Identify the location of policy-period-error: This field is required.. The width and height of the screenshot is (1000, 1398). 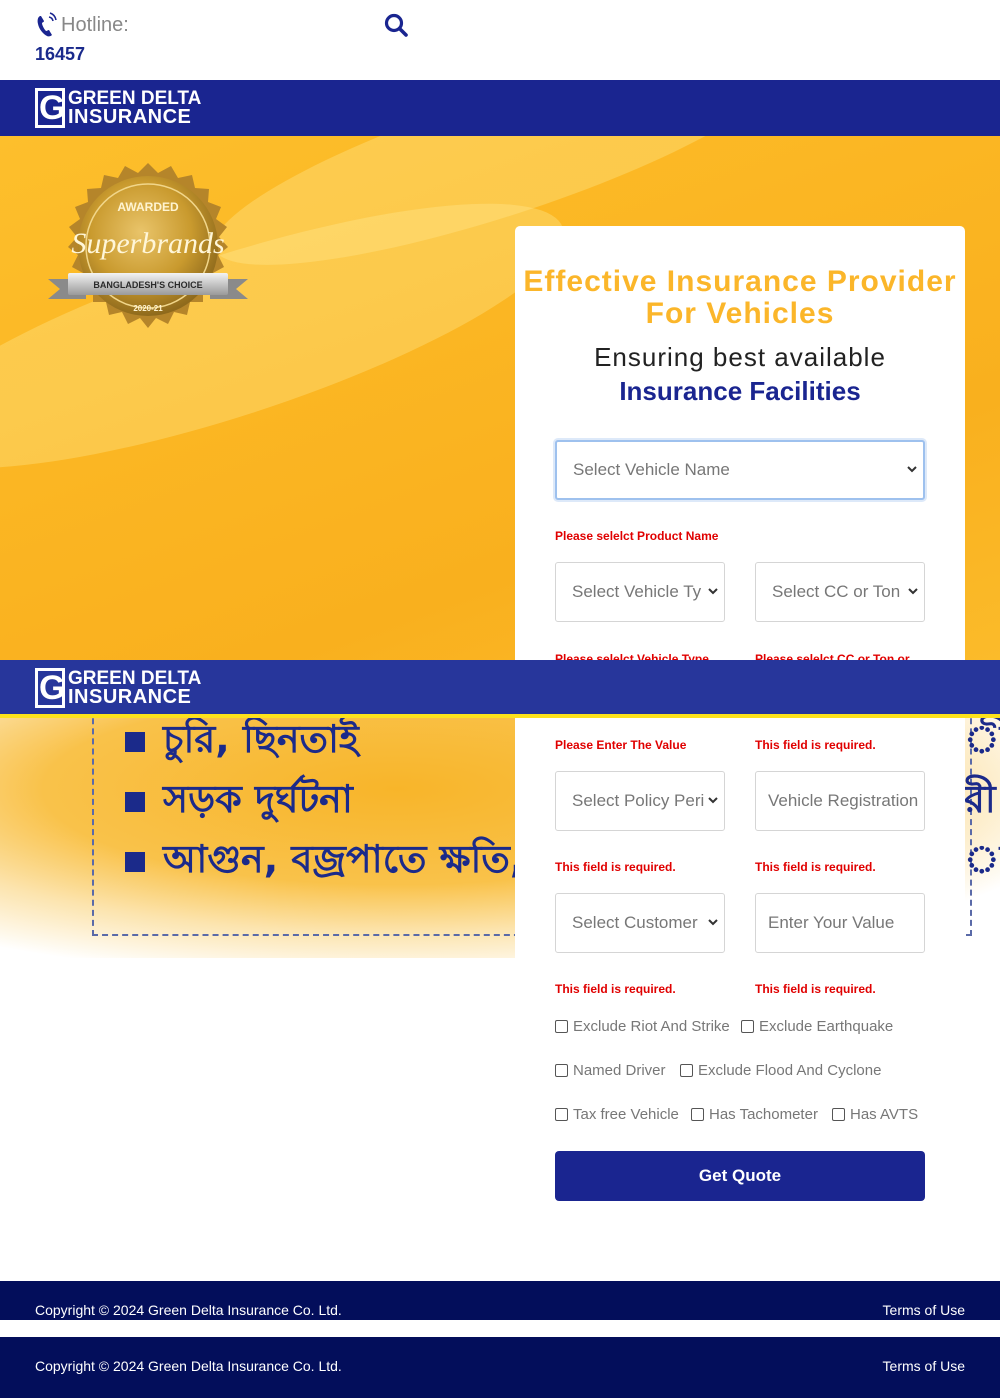
(615, 867).